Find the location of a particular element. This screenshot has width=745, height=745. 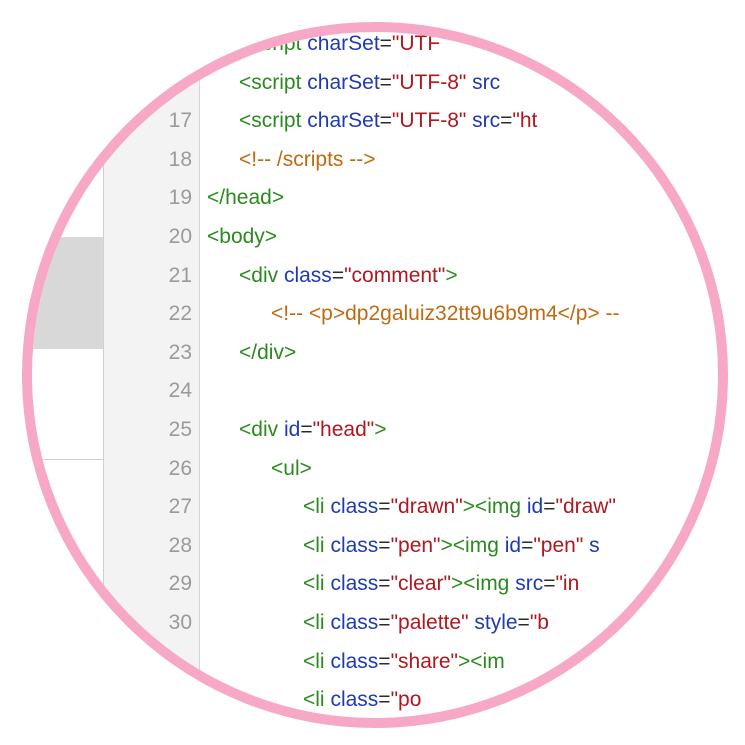

code-text: <li class="pen"><img id="pen" s is located at coordinates (451, 546).